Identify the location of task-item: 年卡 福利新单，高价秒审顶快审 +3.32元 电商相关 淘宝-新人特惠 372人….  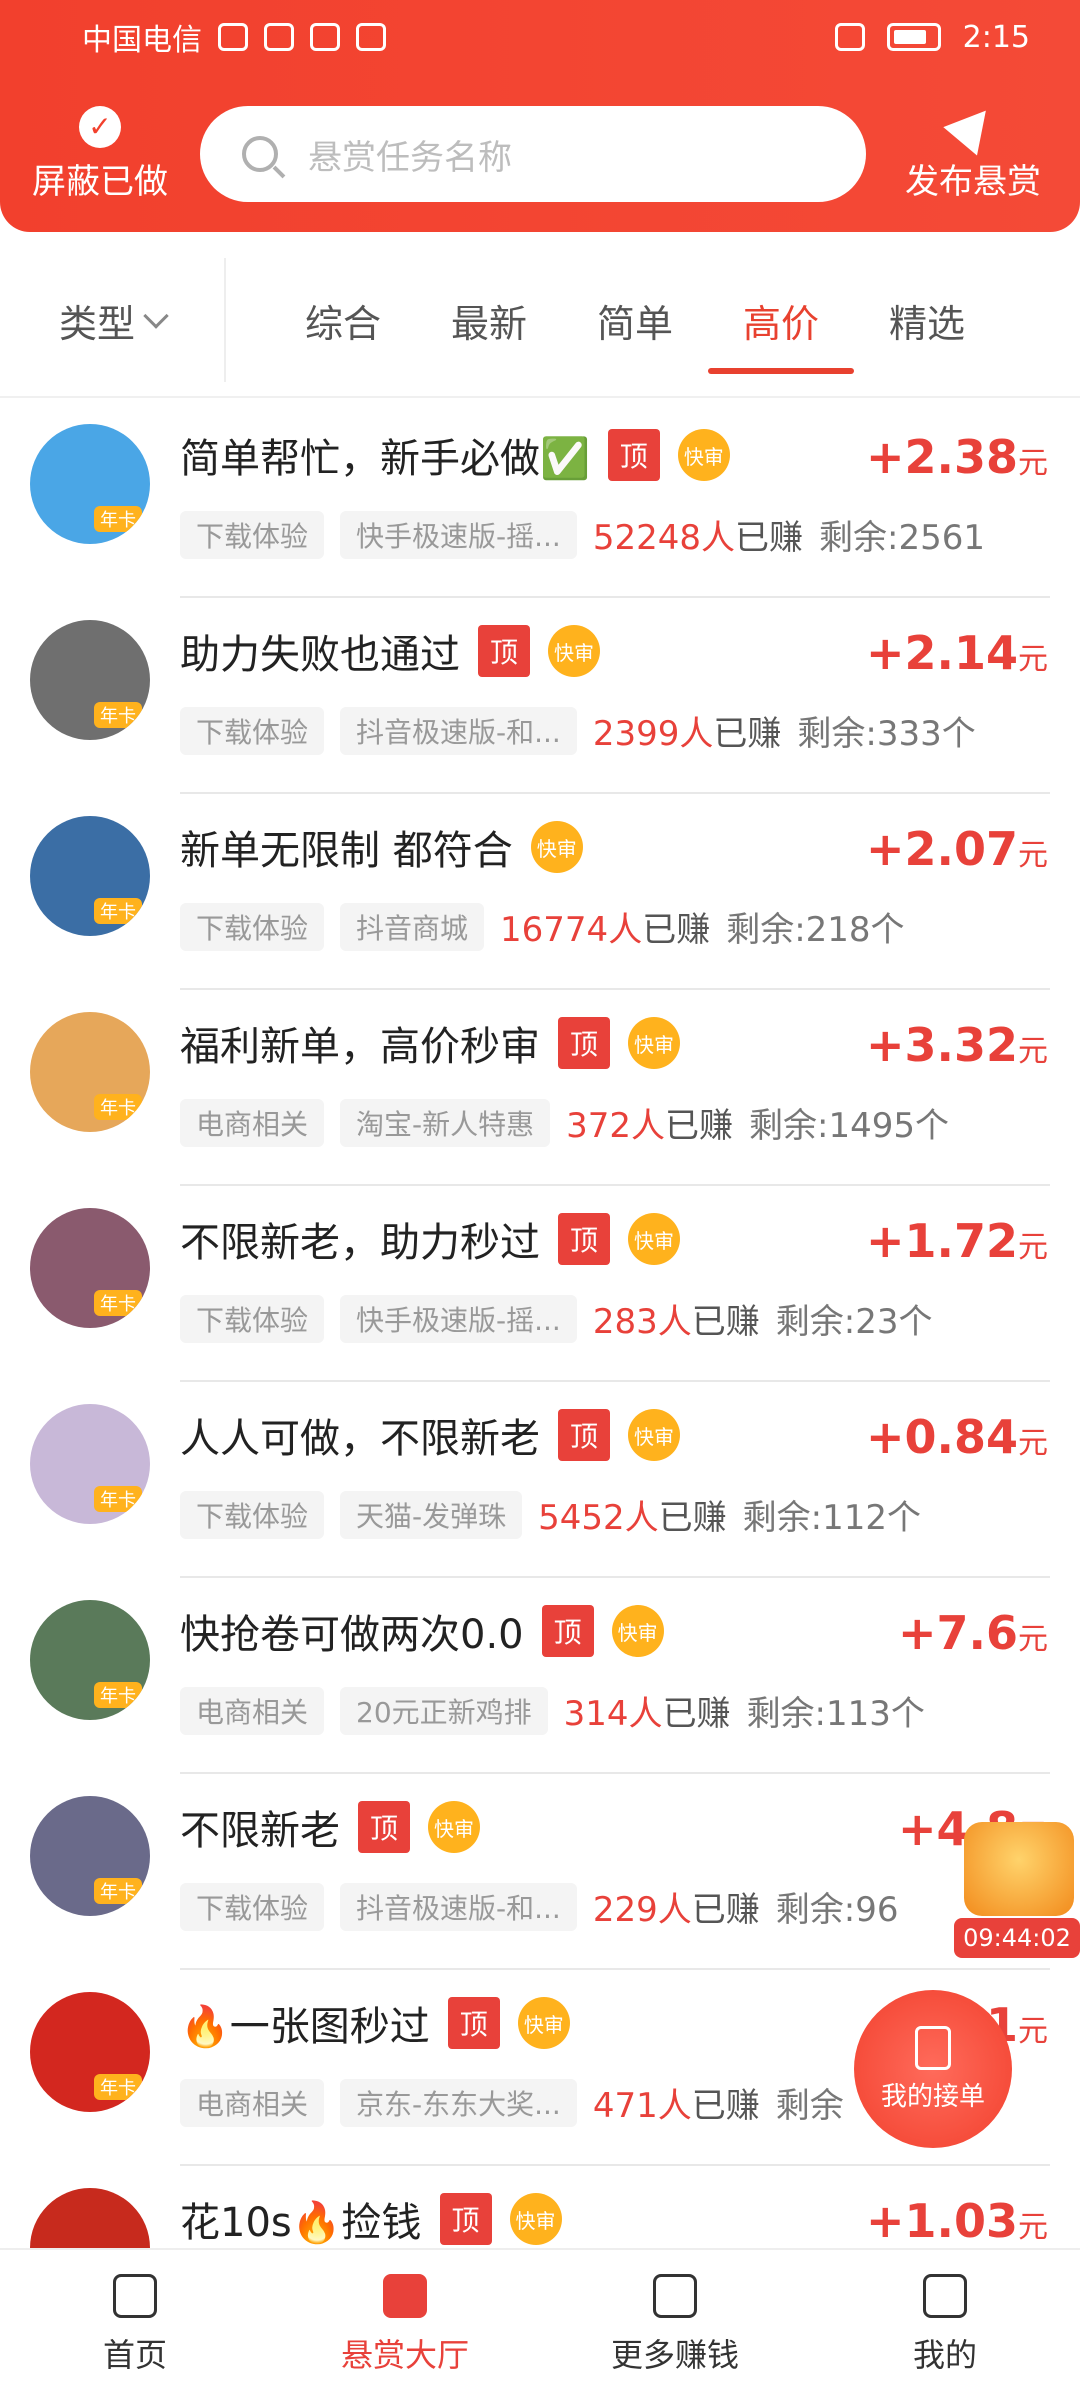
(540, 1088).